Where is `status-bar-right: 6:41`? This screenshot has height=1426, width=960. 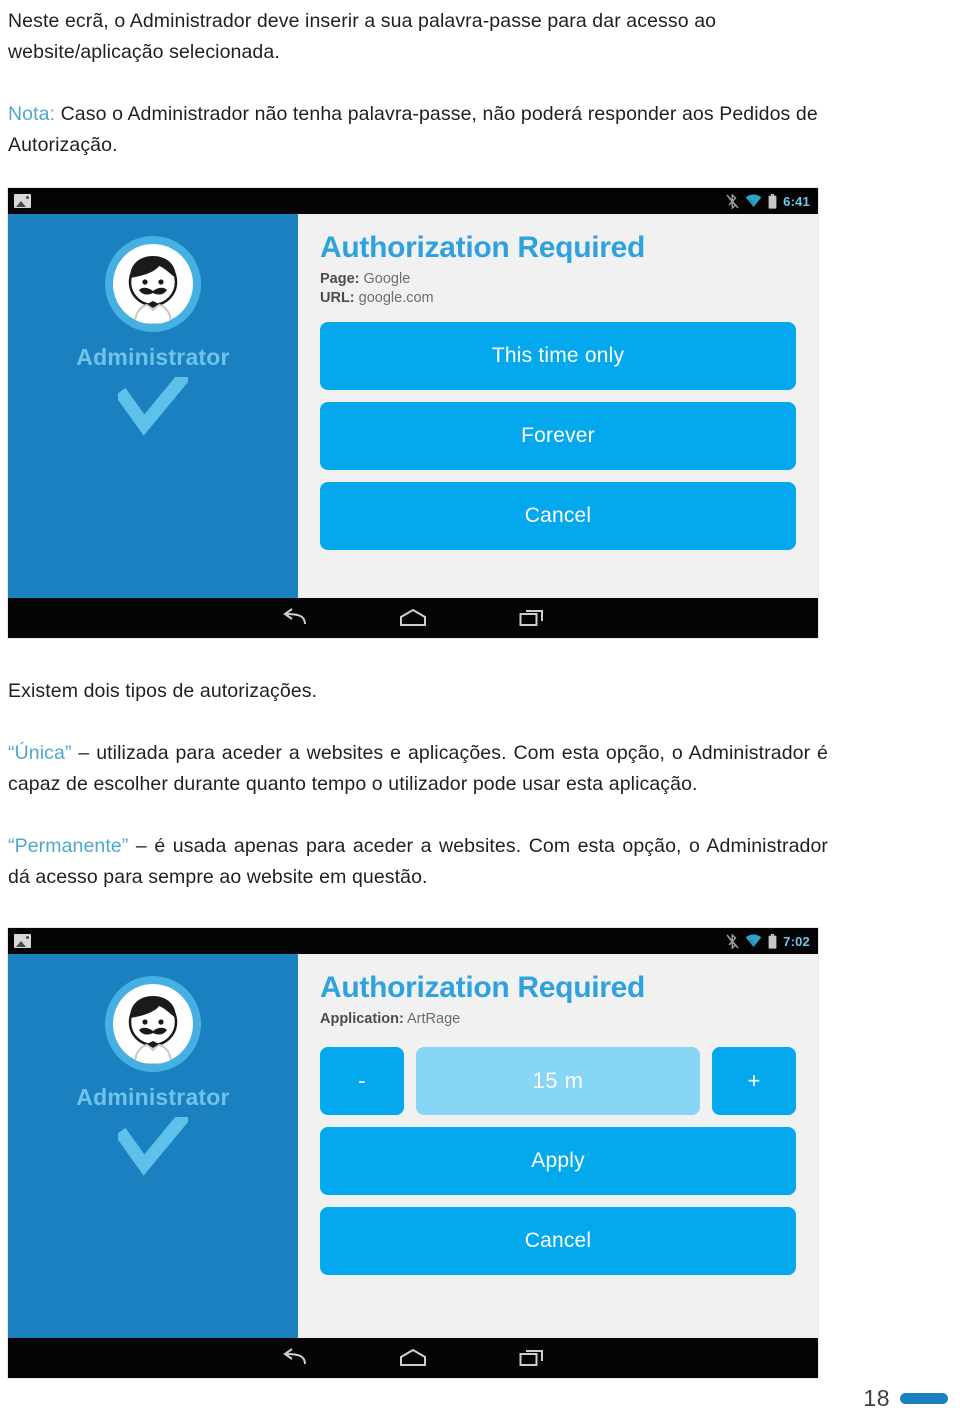
status-bar-right: 6:41 is located at coordinates (768, 201).